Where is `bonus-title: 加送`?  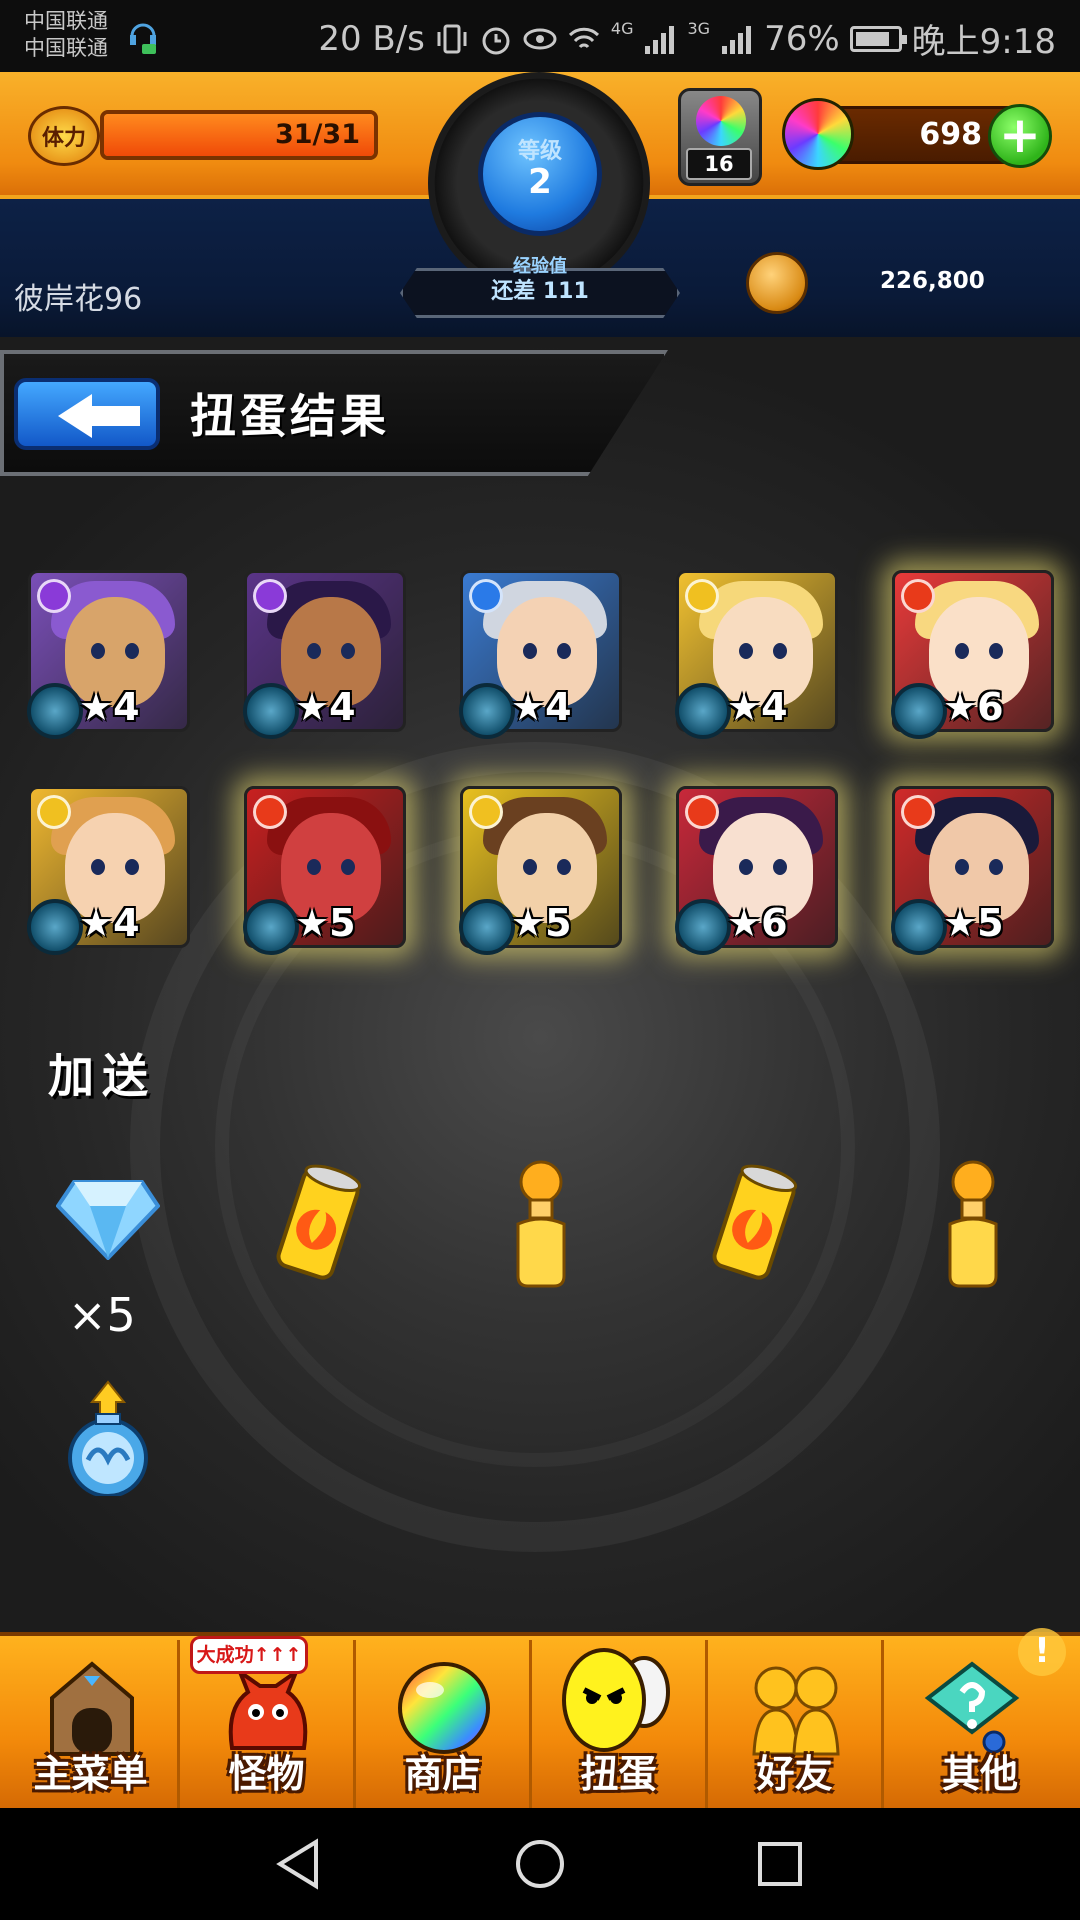 bonus-title: 加送 is located at coordinates (102, 1076).